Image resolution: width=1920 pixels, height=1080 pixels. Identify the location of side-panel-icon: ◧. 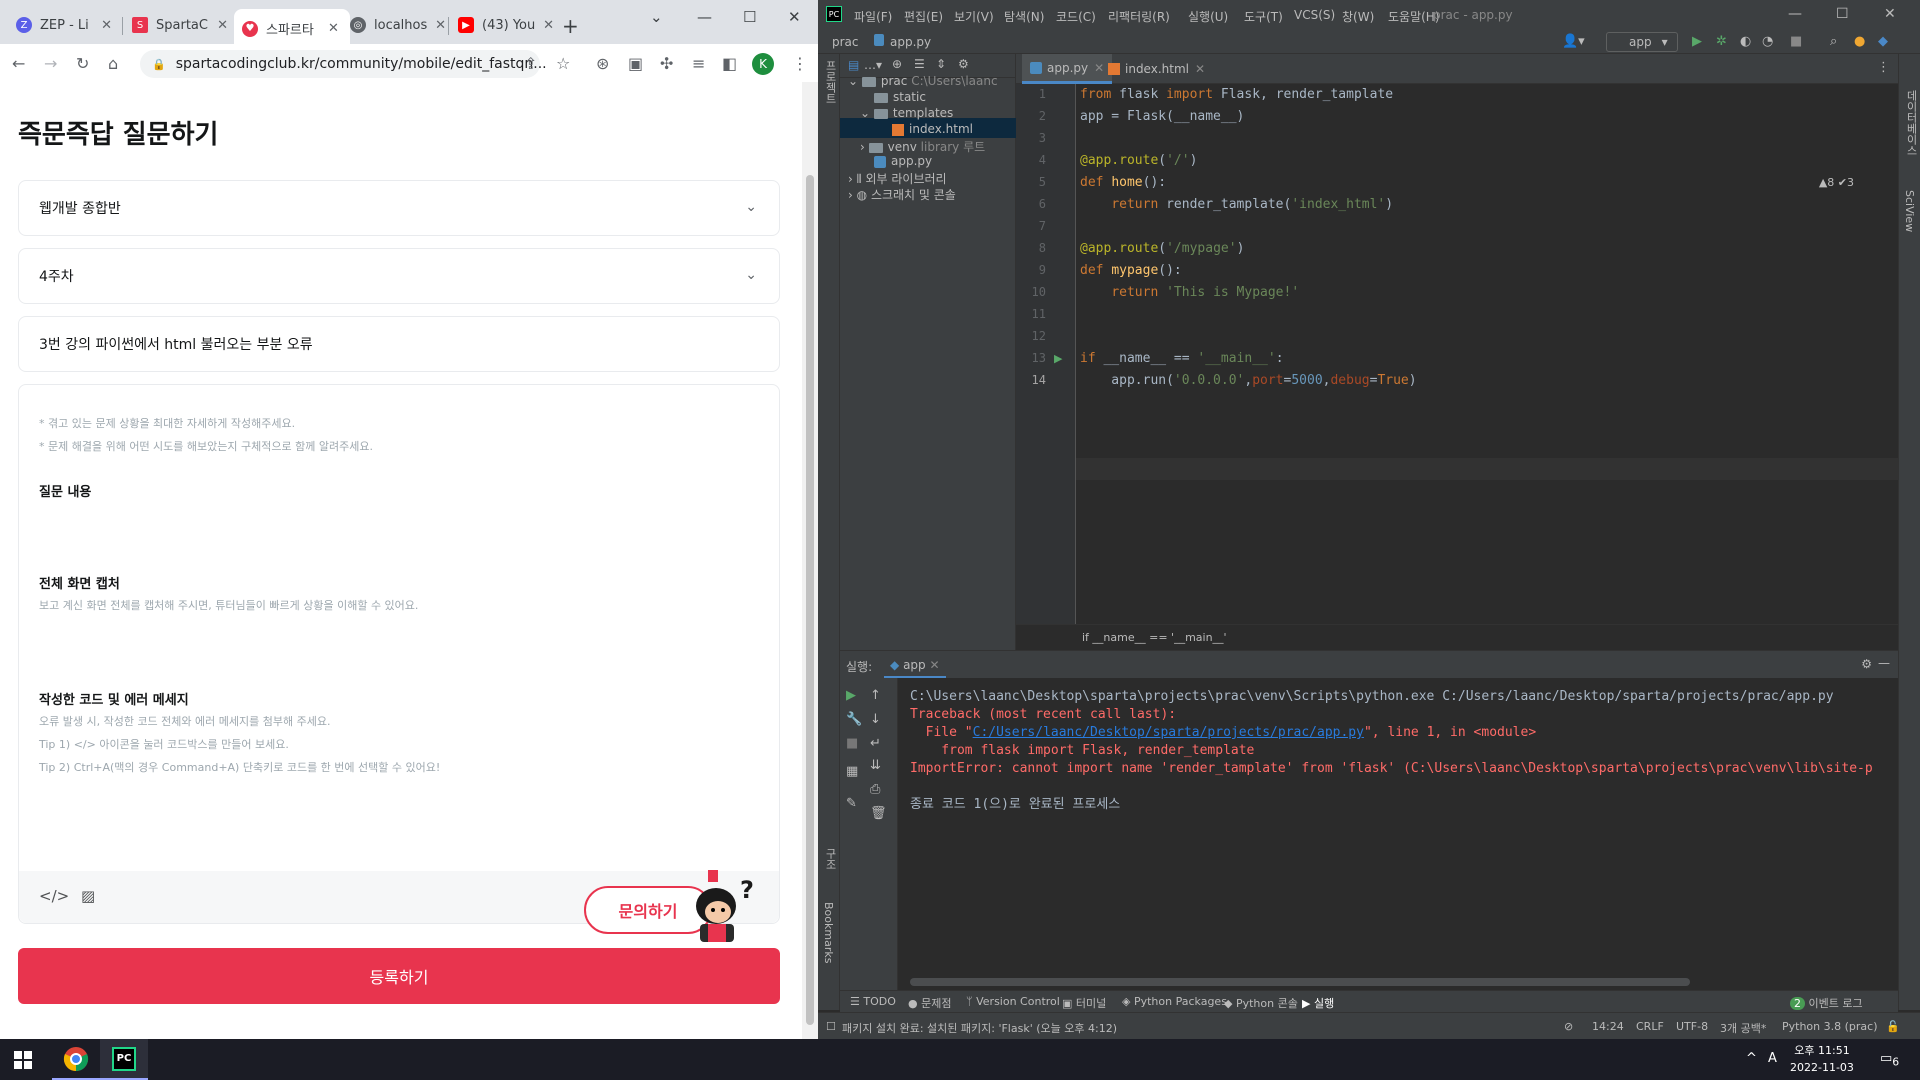
(729, 63).